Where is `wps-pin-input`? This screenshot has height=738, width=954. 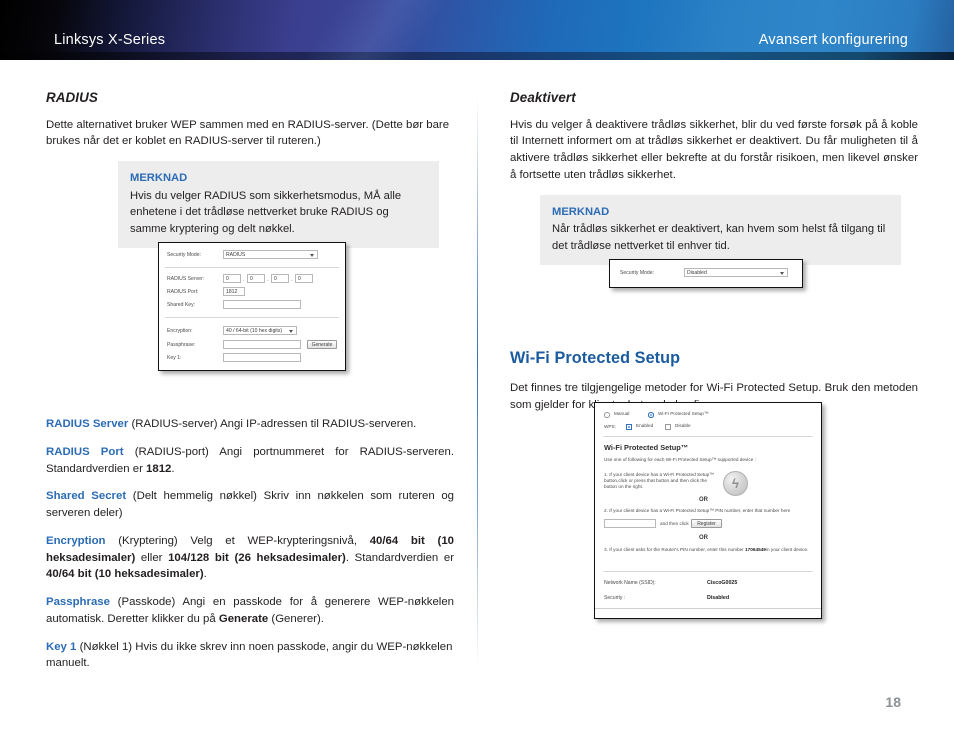 wps-pin-input is located at coordinates (630, 523).